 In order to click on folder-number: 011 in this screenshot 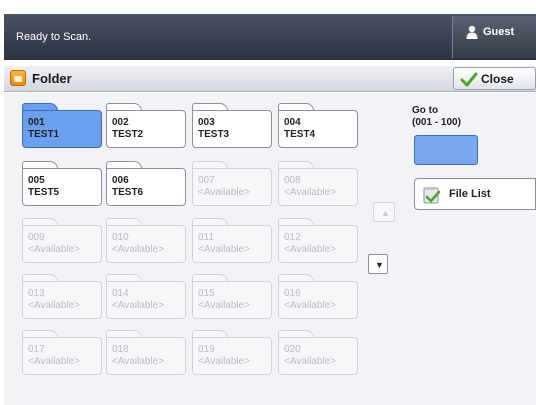, I will do `click(206, 237)`.